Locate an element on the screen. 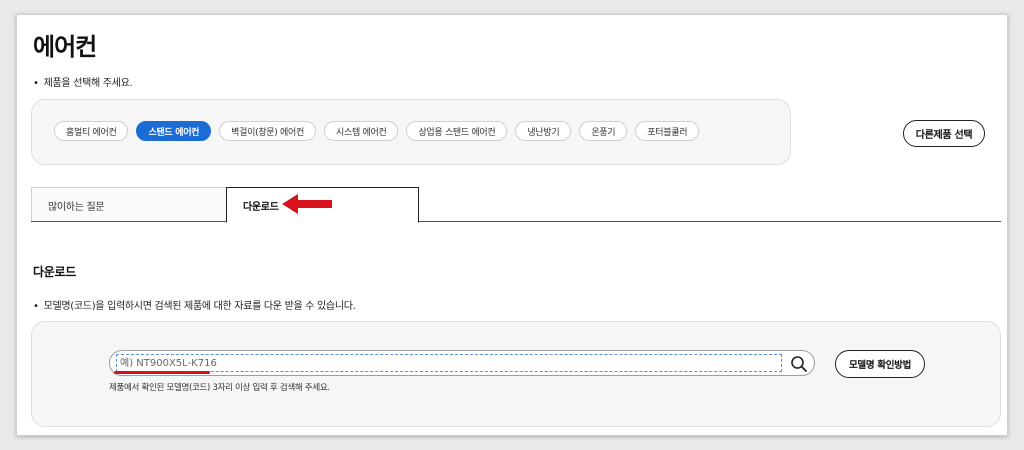  chip-commercial-stand: 상업용 스탠드 에어컨 is located at coordinates (457, 131).